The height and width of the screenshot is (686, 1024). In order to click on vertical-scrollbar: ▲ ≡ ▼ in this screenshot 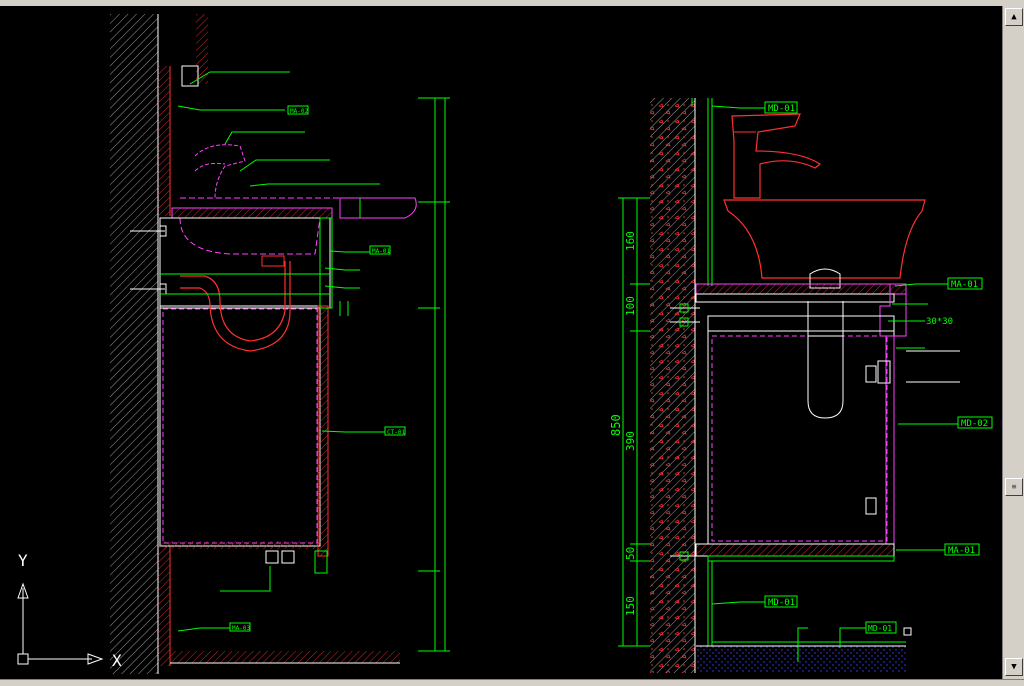, I will do `click(1013, 342)`.